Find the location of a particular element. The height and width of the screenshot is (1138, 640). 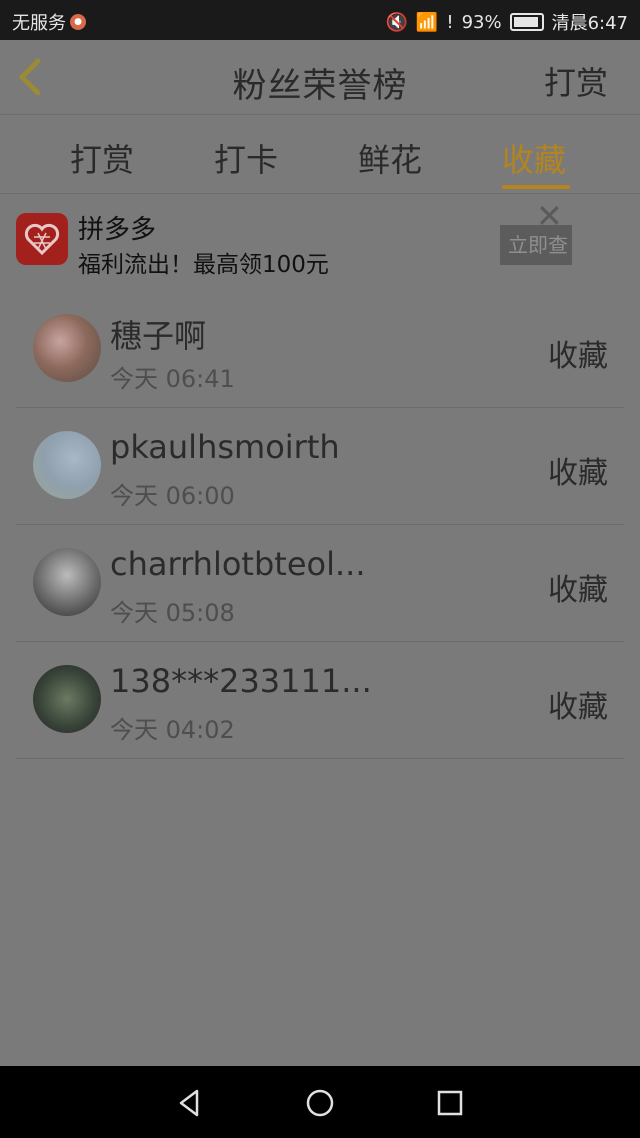

list-item: 穗子啊 今天 06:41 收藏 is located at coordinates (320, 349).